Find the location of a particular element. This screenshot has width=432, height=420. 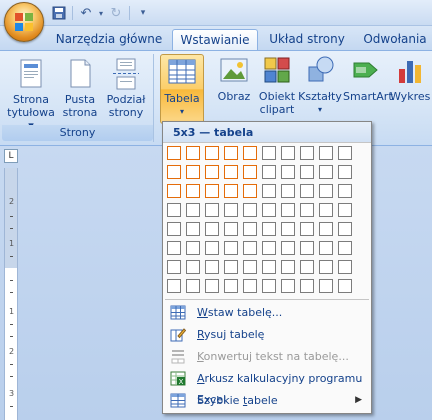

cover-page-button: Strona tytułowa ▾ is located at coordinates (31, 95).